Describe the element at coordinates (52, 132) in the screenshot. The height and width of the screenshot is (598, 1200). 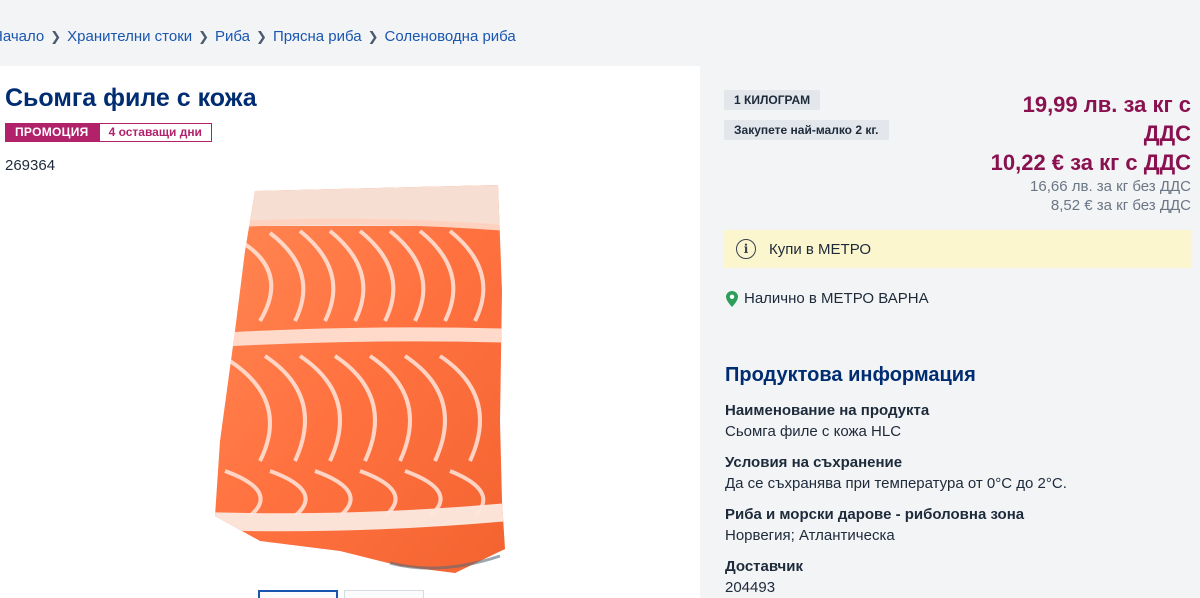
I see `promotion-badge: ПРОМОЦИЯ` at that location.